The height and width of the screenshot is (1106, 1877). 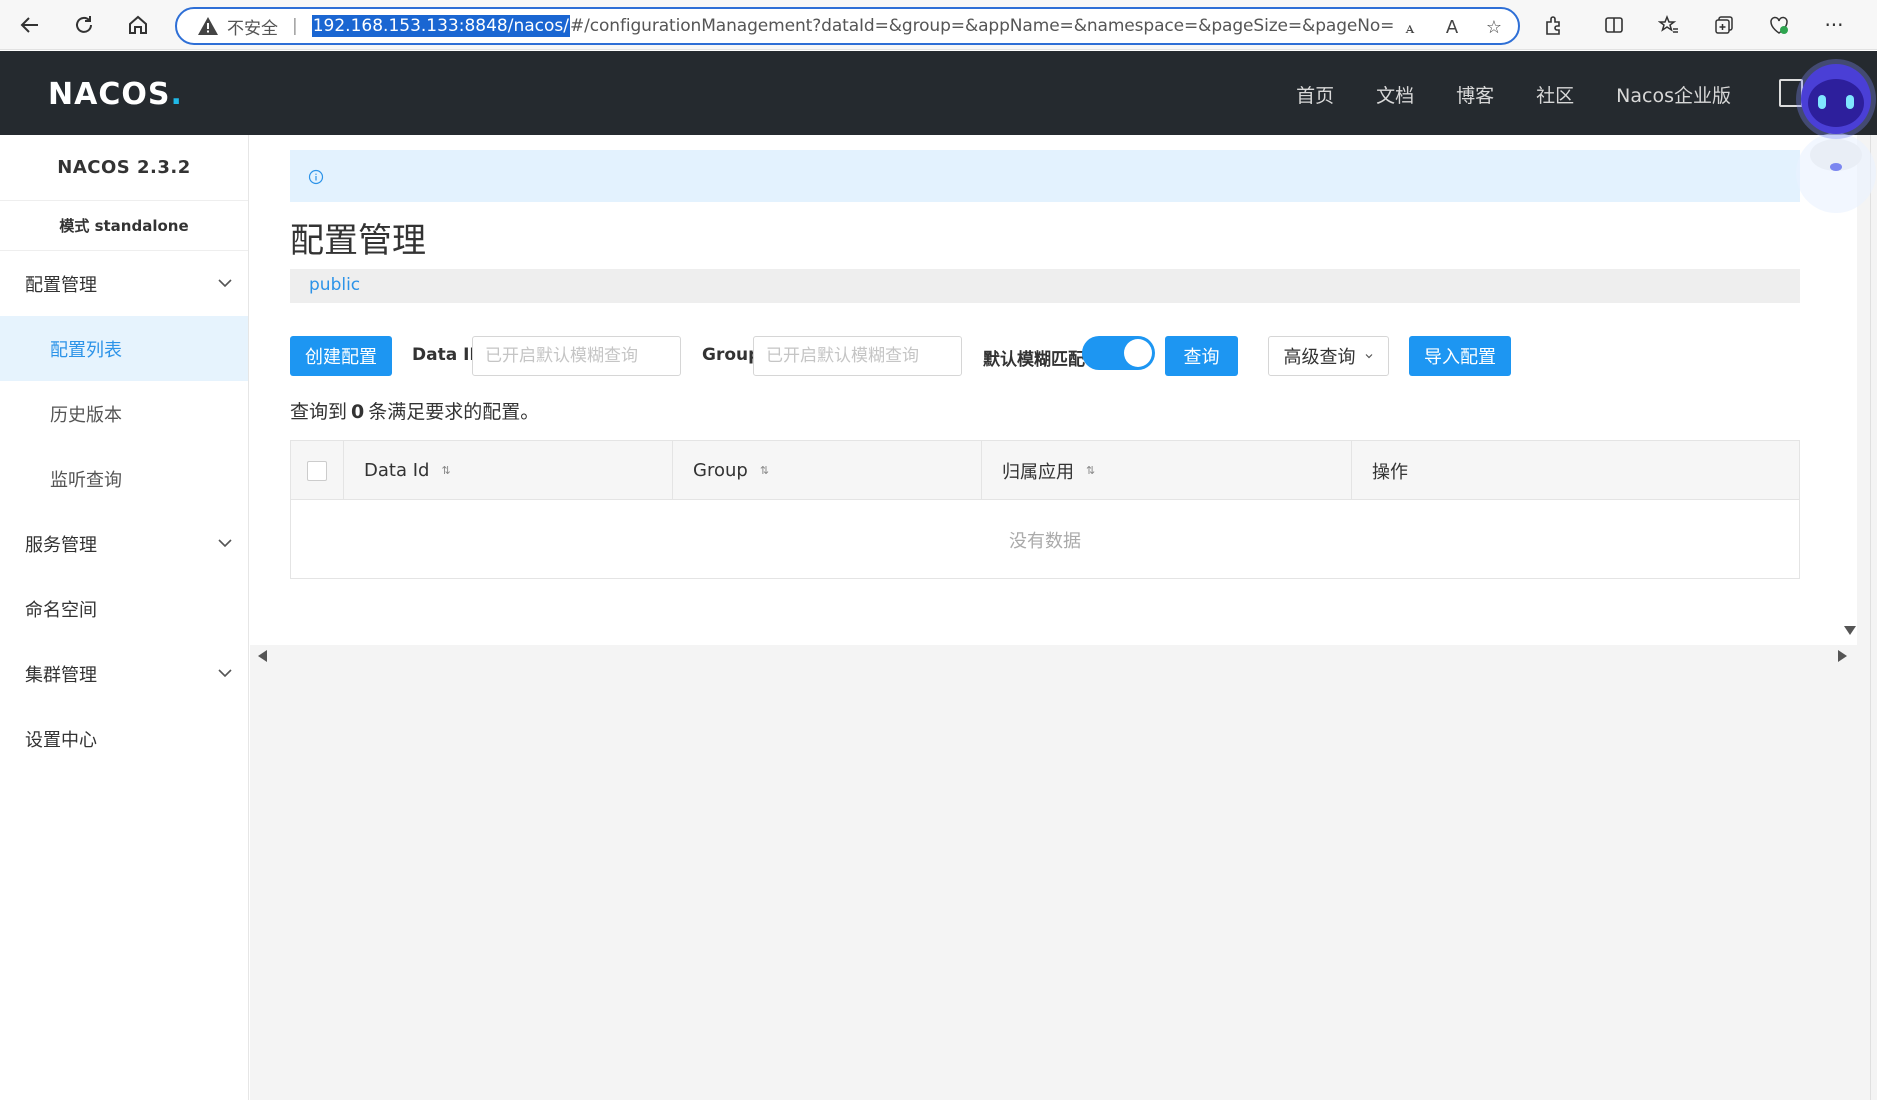 I want to click on import-config-button: 导入配置, so click(x=1460, y=356).